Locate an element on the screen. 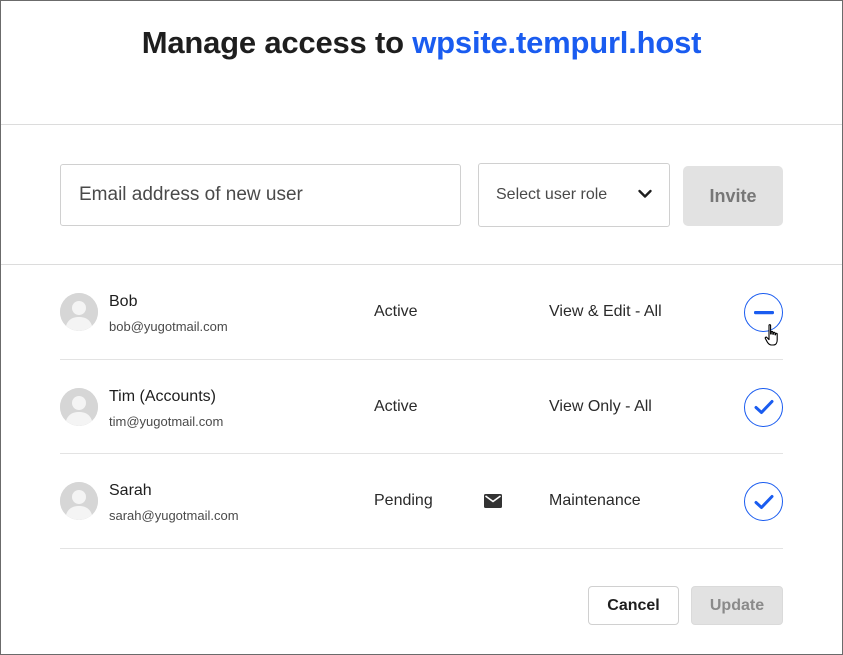 This screenshot has height=655, width=843. chevron-down-icon is located at coordinates (645, 193).